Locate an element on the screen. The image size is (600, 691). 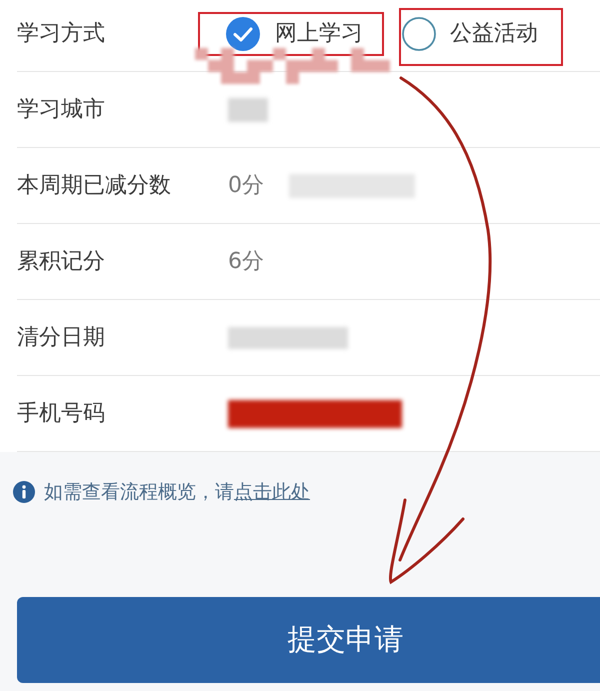
submit-button: 提交申请 is located at coordinates (308, 640).